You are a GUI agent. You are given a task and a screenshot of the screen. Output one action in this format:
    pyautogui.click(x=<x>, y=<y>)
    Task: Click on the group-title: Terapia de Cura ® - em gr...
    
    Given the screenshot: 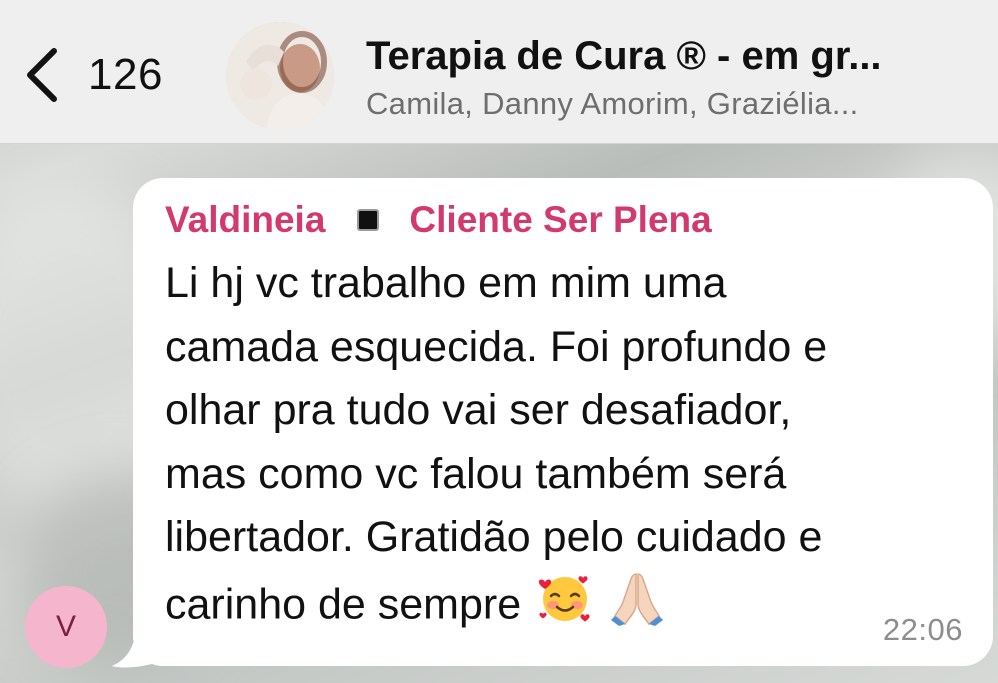 What is the action you would take?
    pyautogui.click(x=624, y=56)
    